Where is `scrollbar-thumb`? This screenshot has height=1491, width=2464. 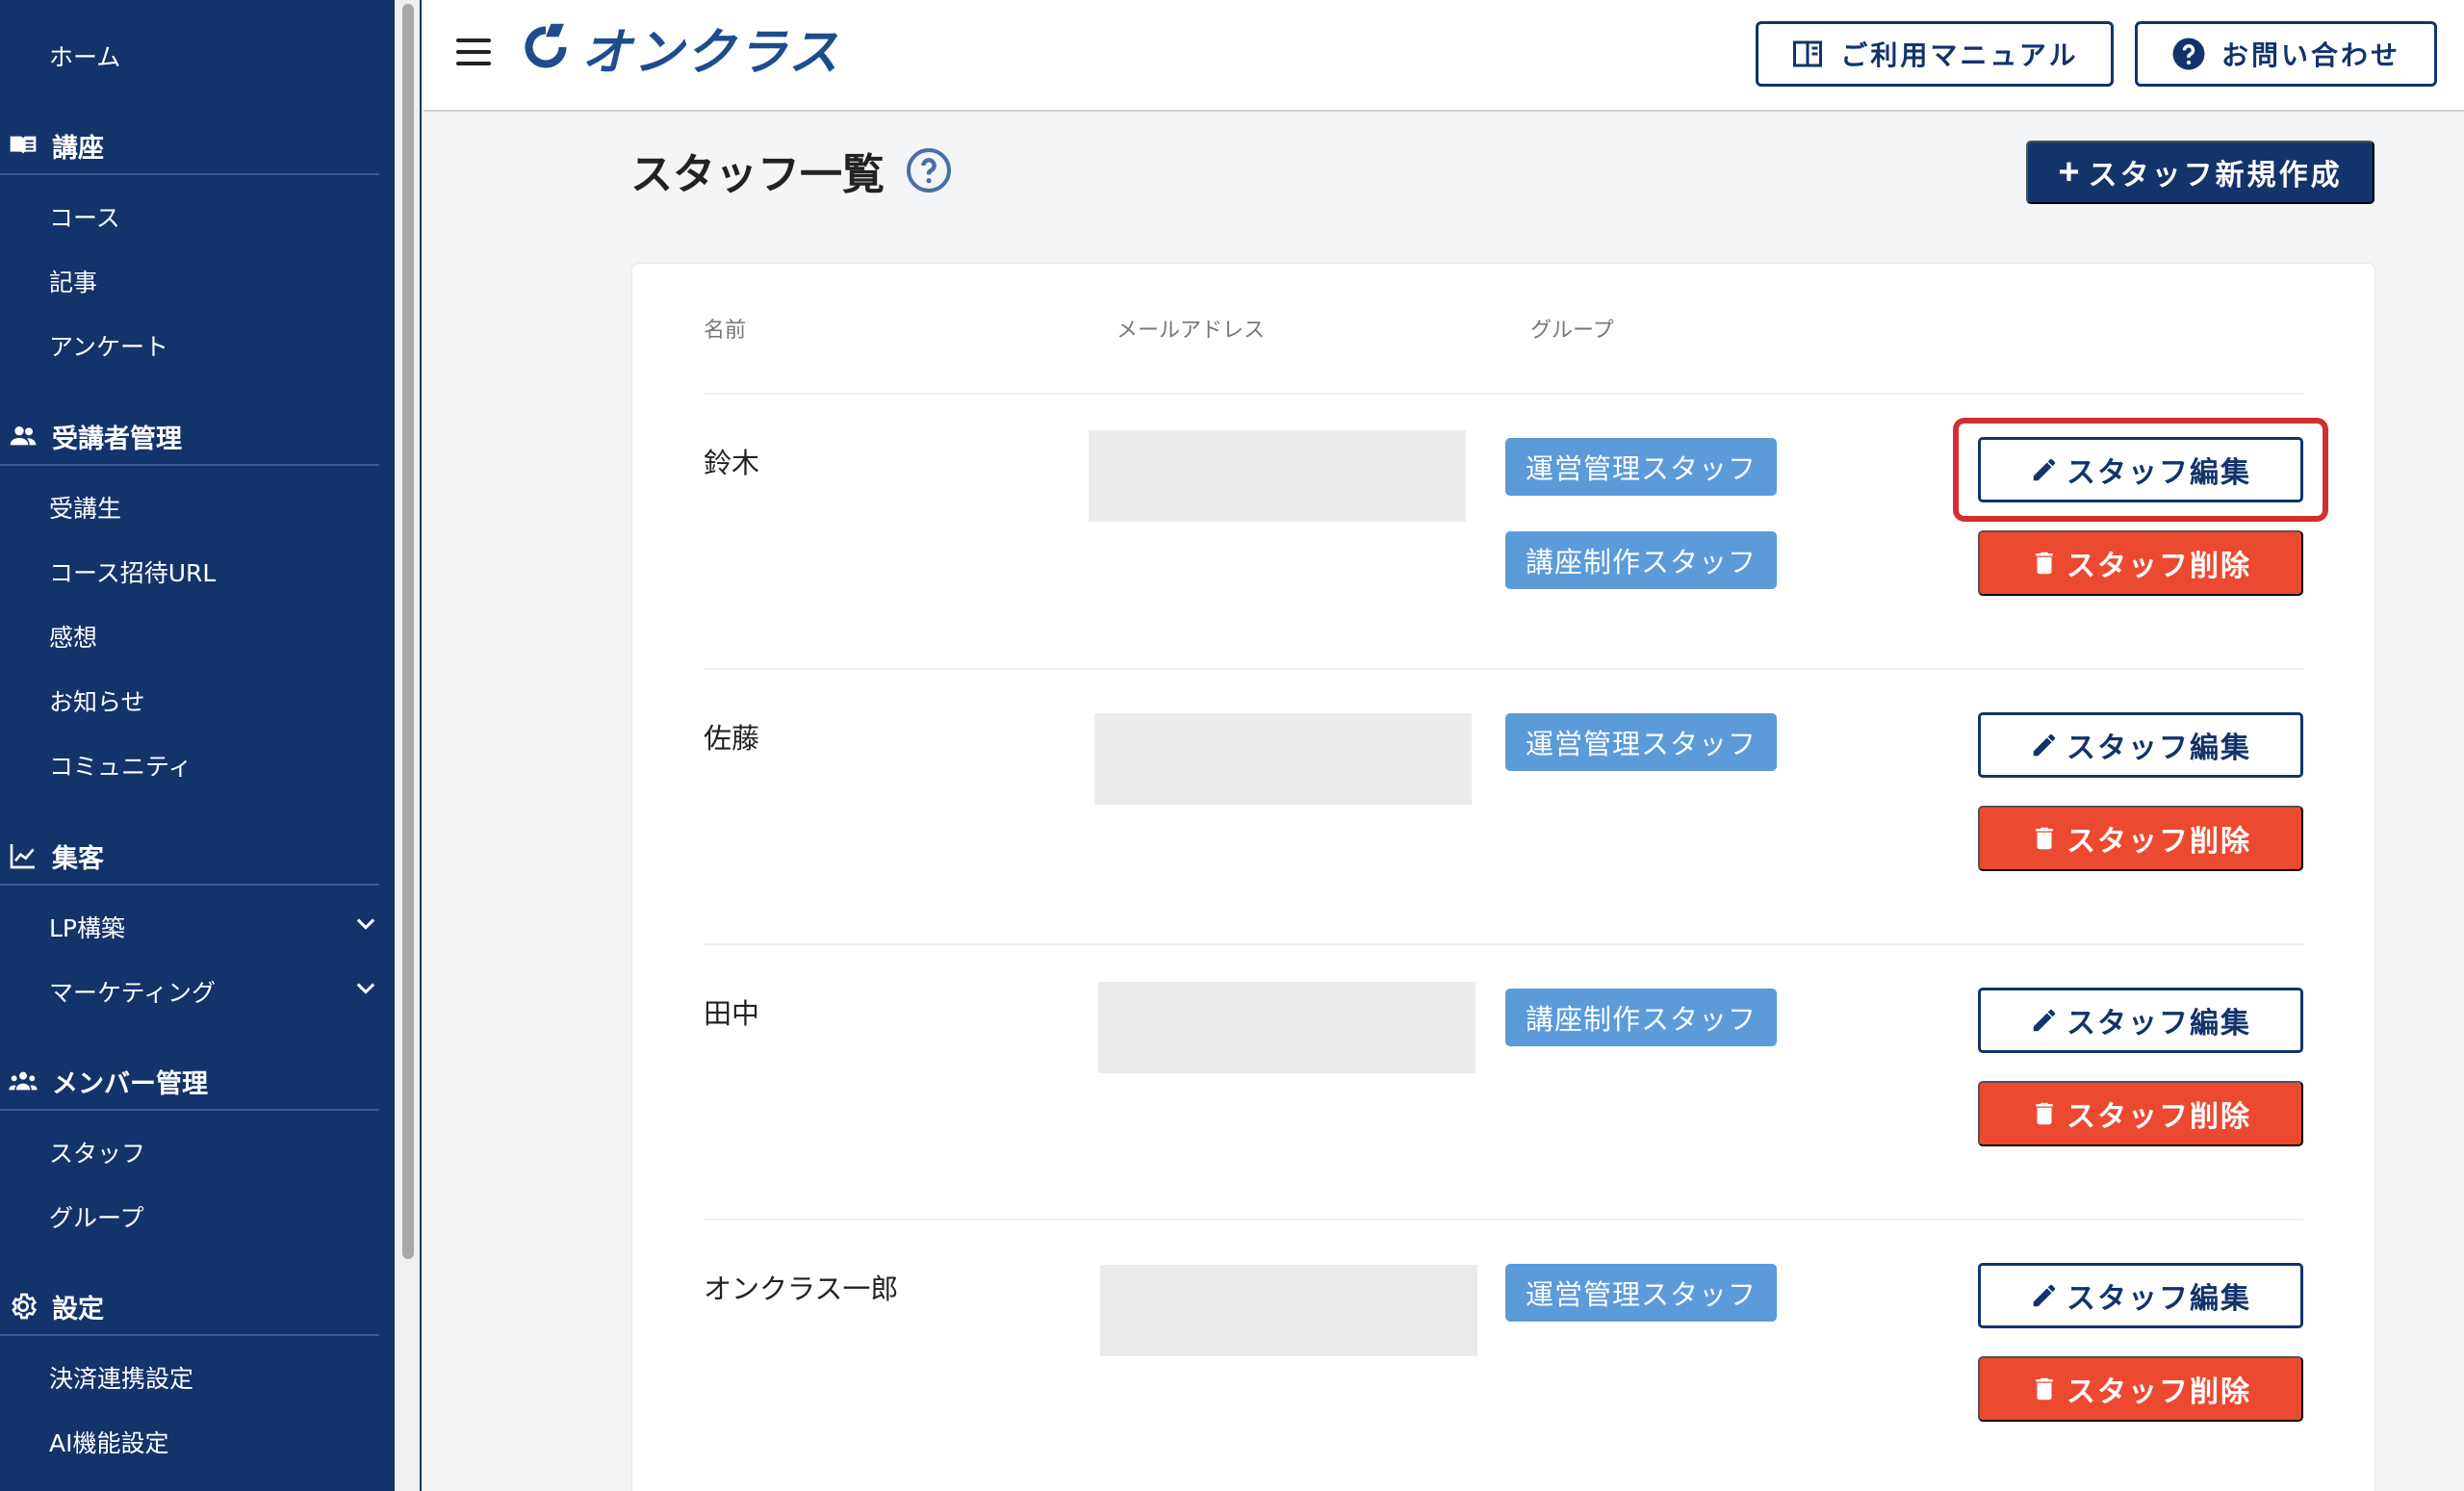
scrollbar-thumb is located at coordinates (408, 631).